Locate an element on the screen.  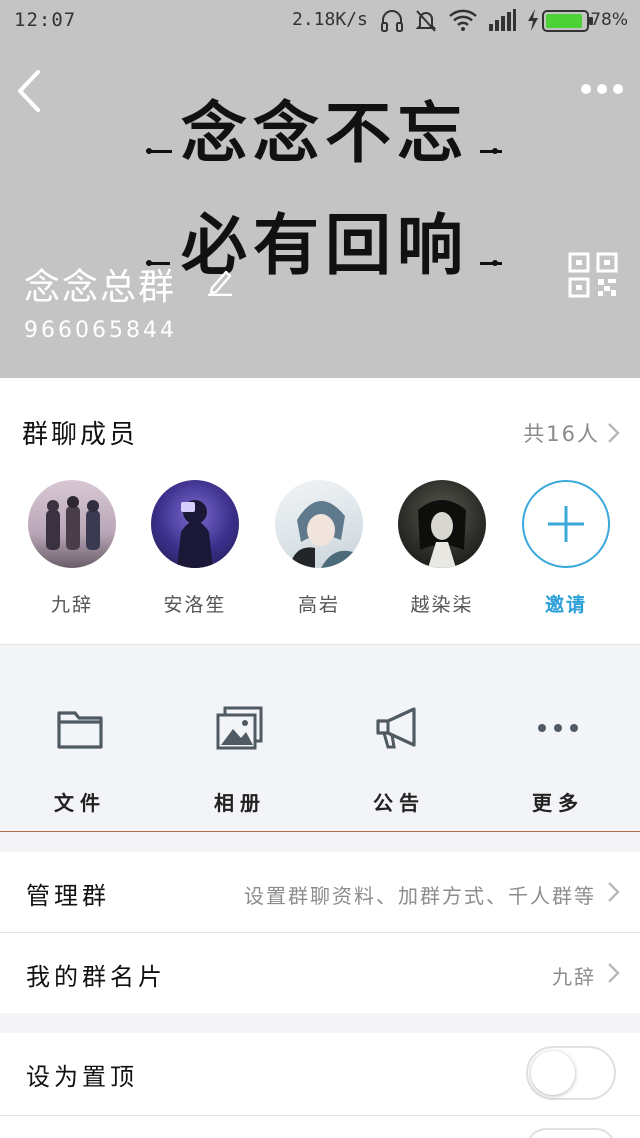
files-label: 文件 is located at coordinates (80, 803).